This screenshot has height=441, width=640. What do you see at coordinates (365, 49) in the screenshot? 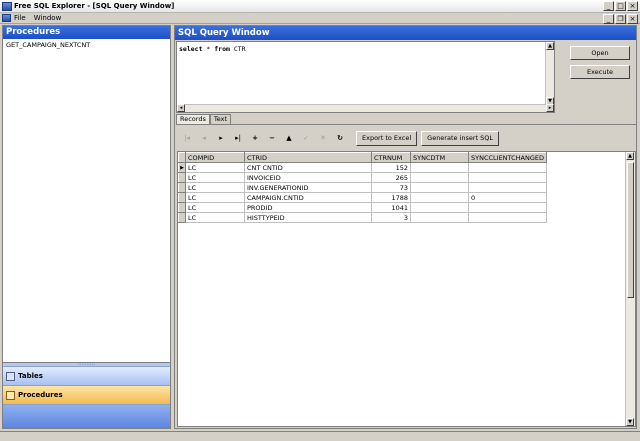
I see `sql-text: select * from CTR` at bounding box center [365, 49].